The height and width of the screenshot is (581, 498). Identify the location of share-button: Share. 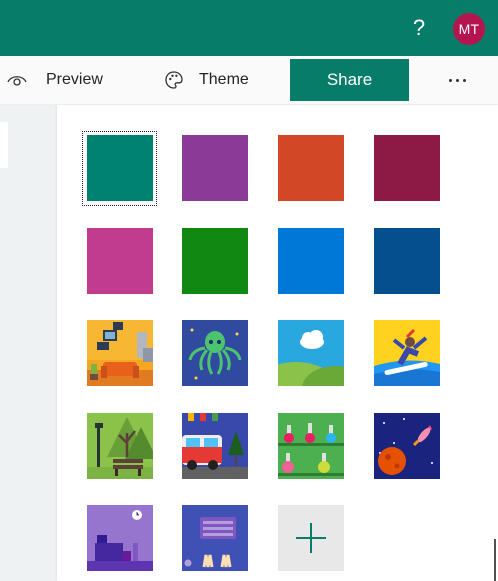
(349, 80).